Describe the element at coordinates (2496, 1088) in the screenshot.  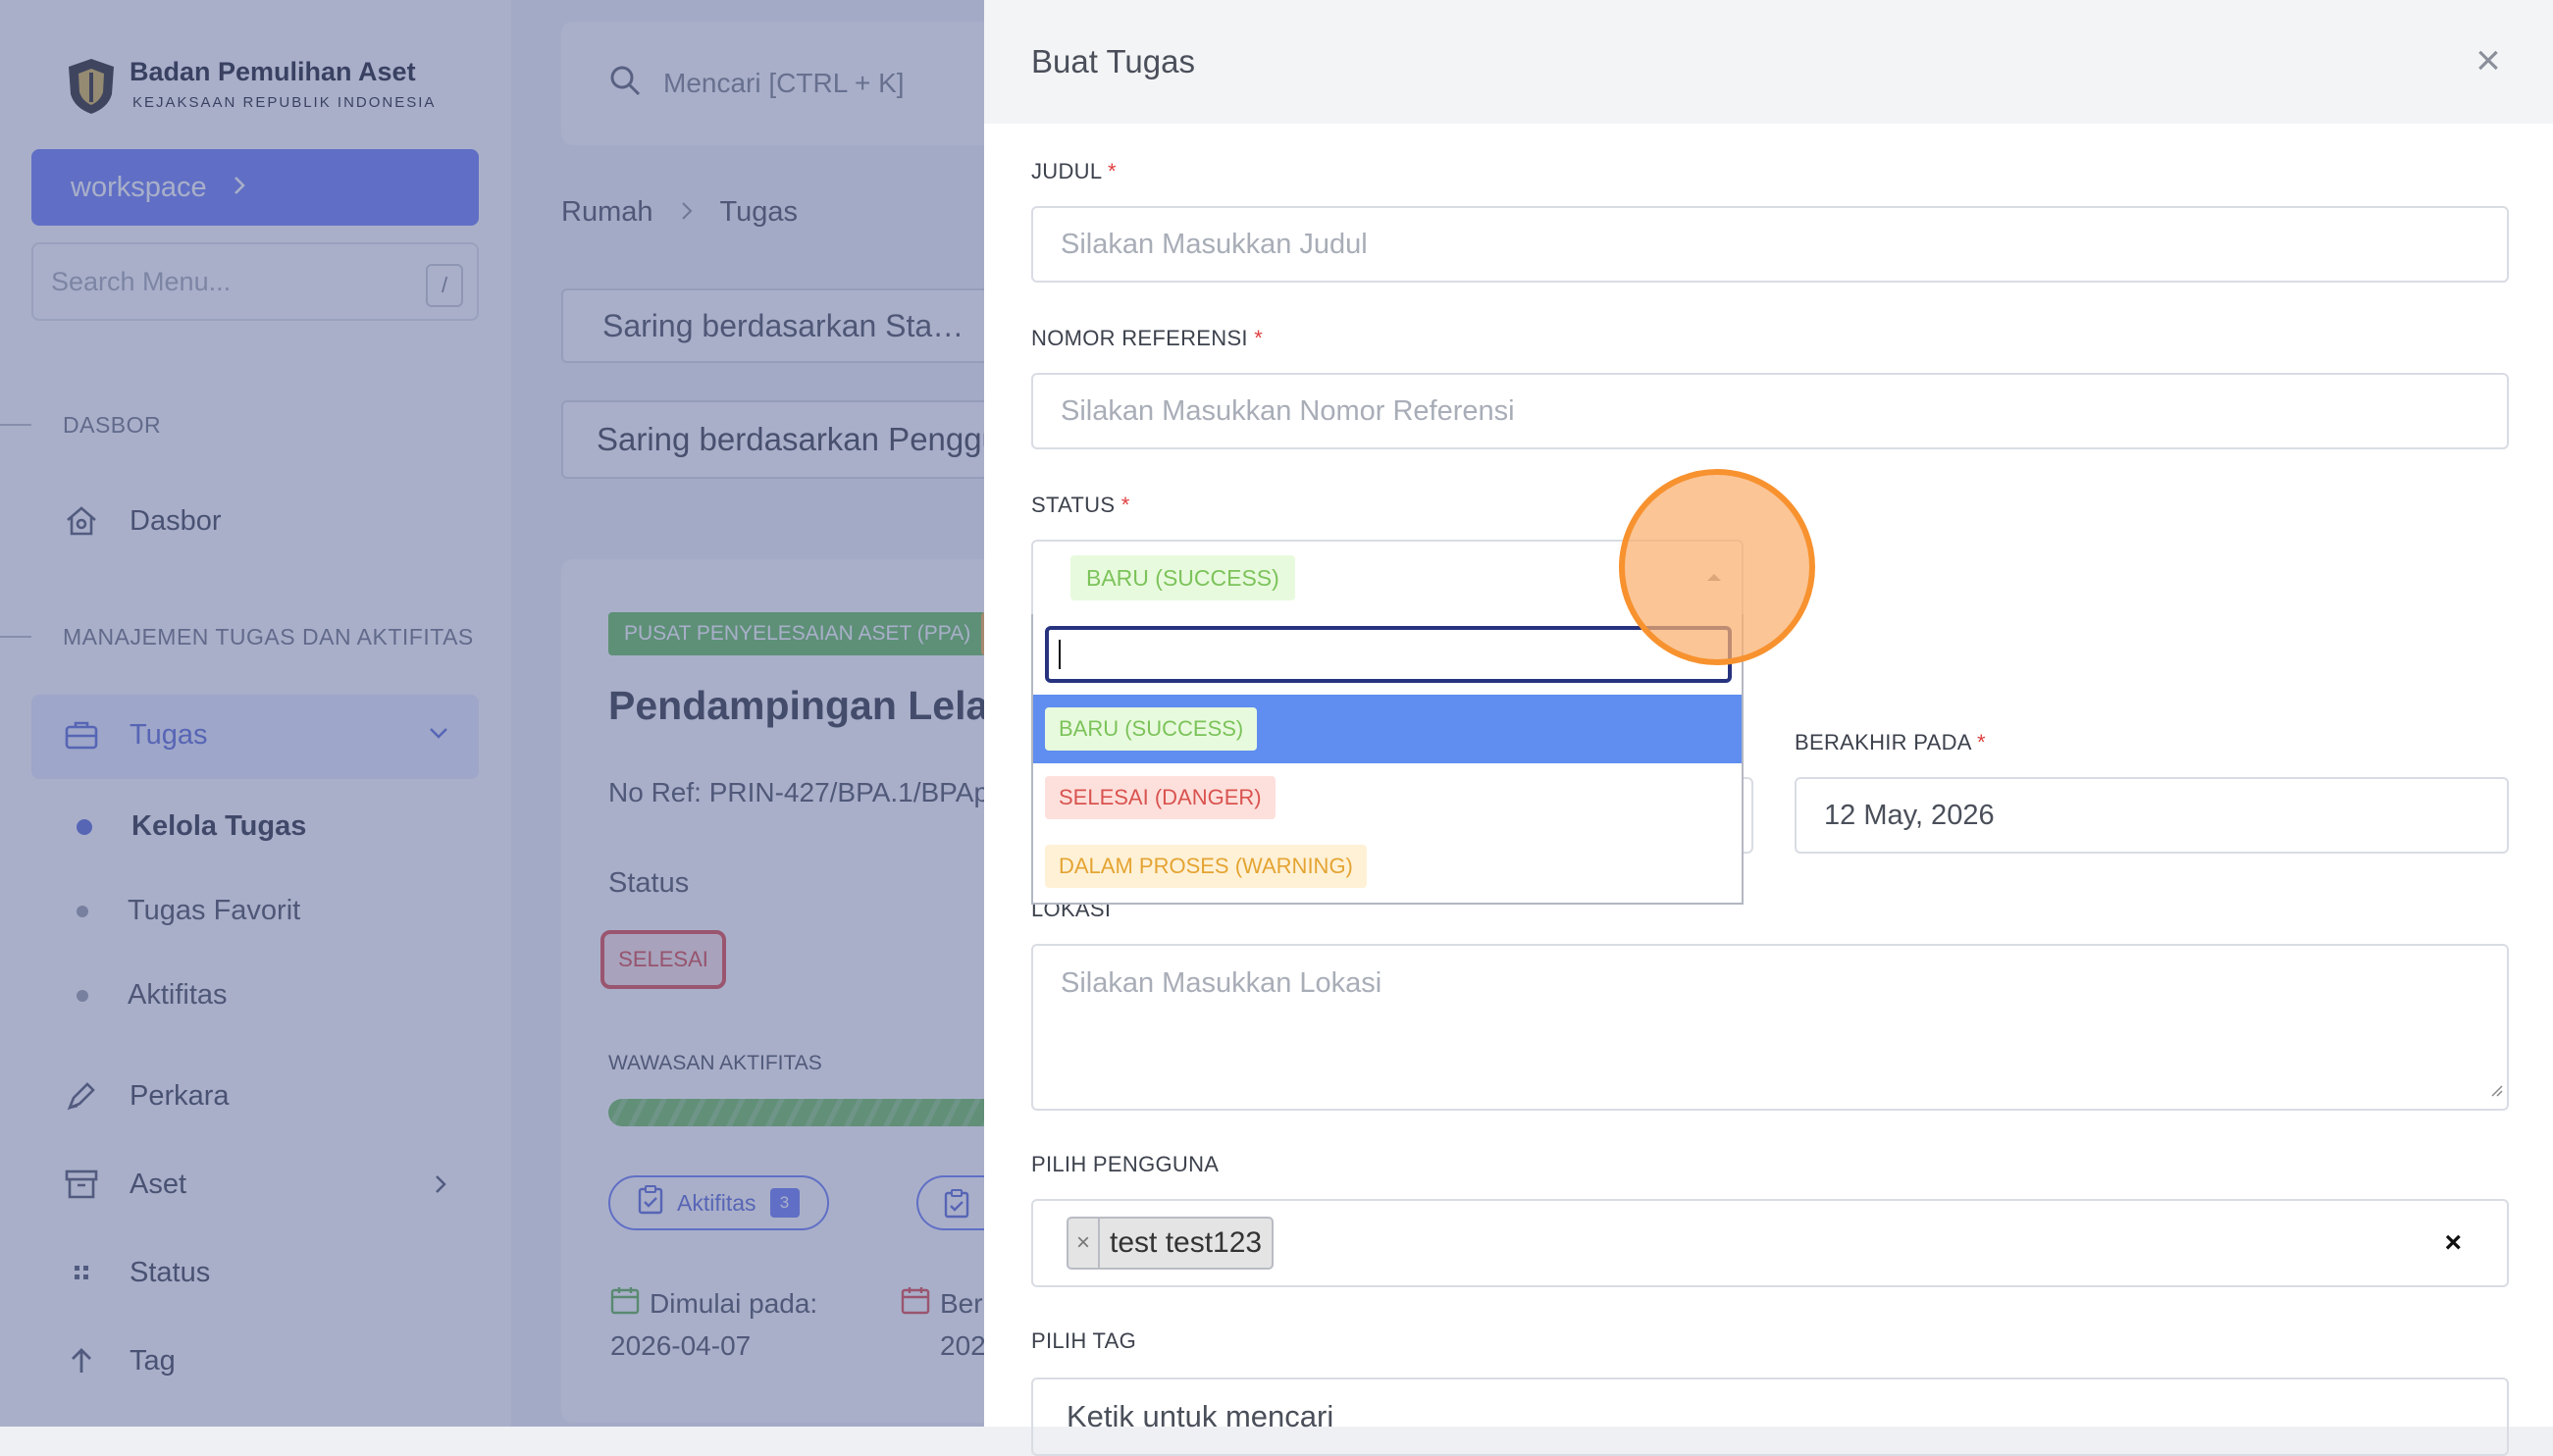
I see `resize-handle-icon` at that location.